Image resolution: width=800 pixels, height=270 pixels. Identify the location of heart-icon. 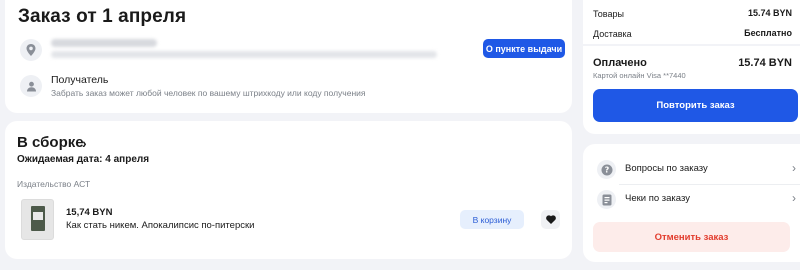
(550, 220).